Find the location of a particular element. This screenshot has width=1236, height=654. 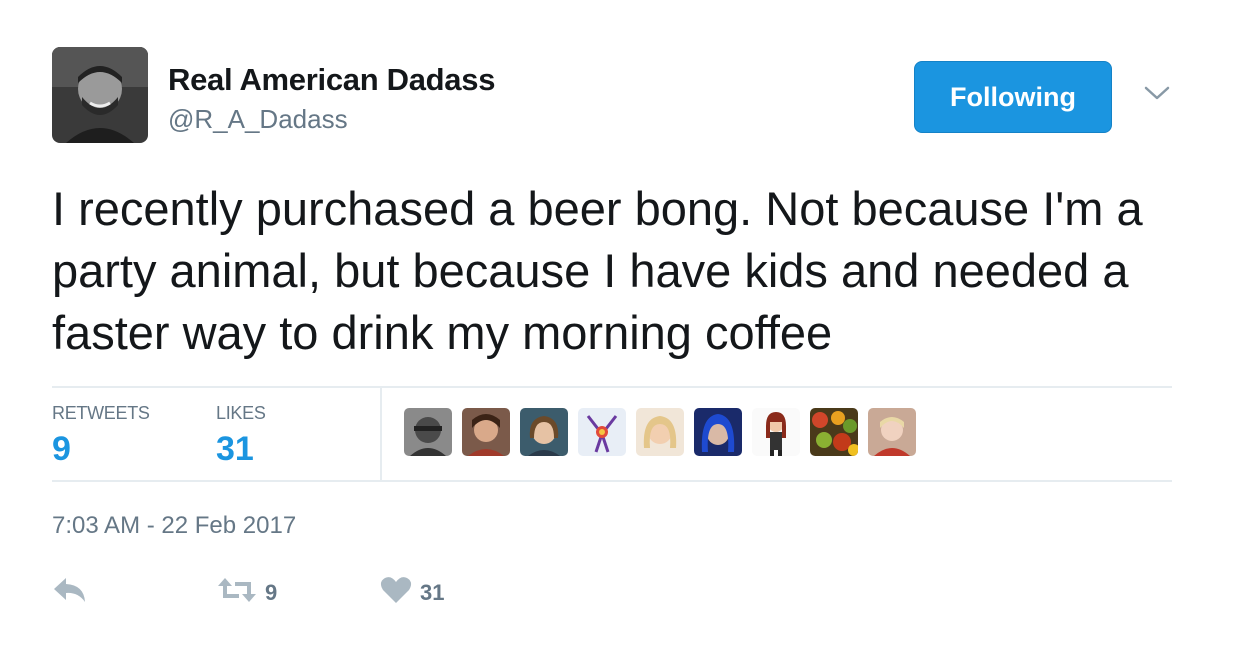

like-button: 31 is located at coordinates (412, 592).